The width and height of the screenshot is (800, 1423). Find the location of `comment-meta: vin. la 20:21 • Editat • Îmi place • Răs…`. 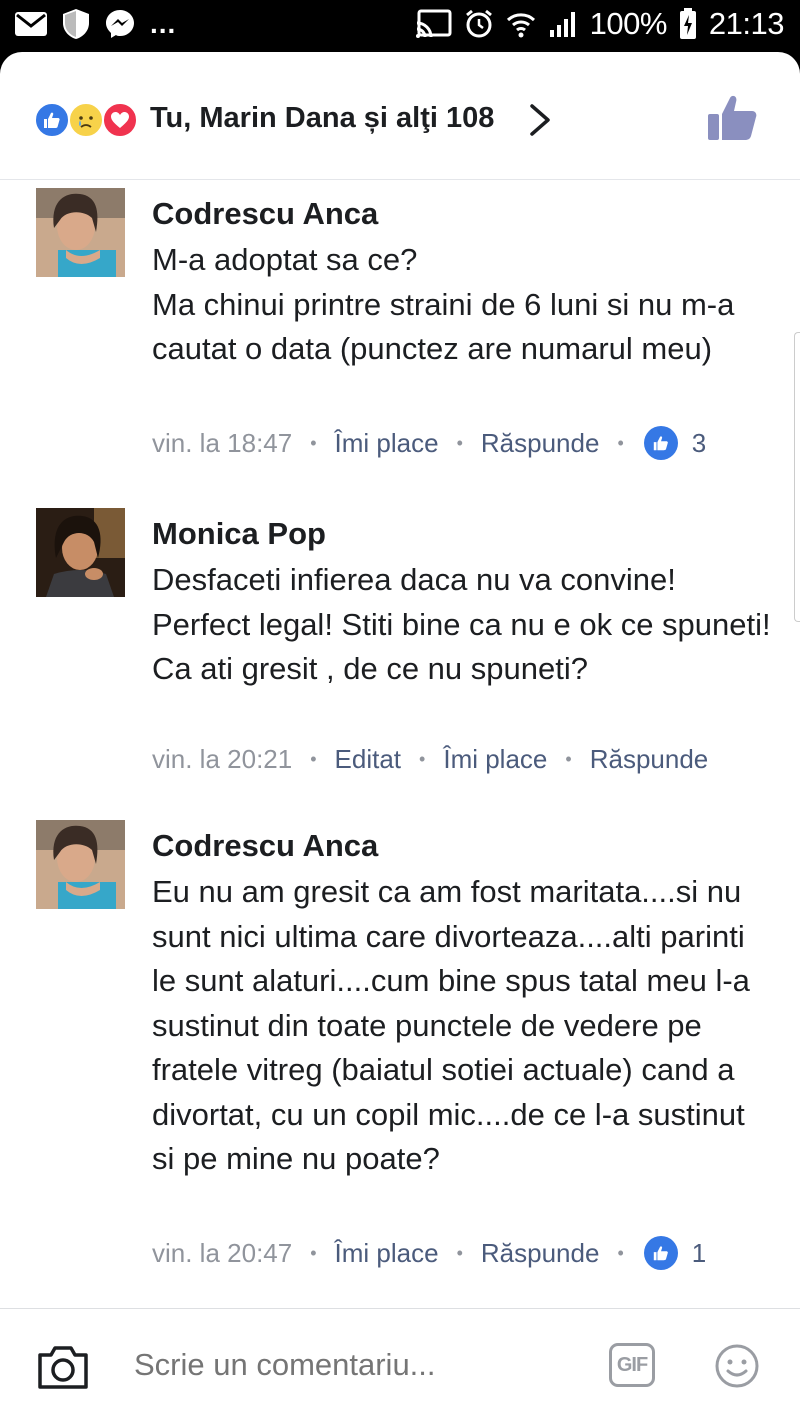

comment-meta: vin. la 20:21 • Editat • Îmi place • Răs… is located at coordinates (430, 759).